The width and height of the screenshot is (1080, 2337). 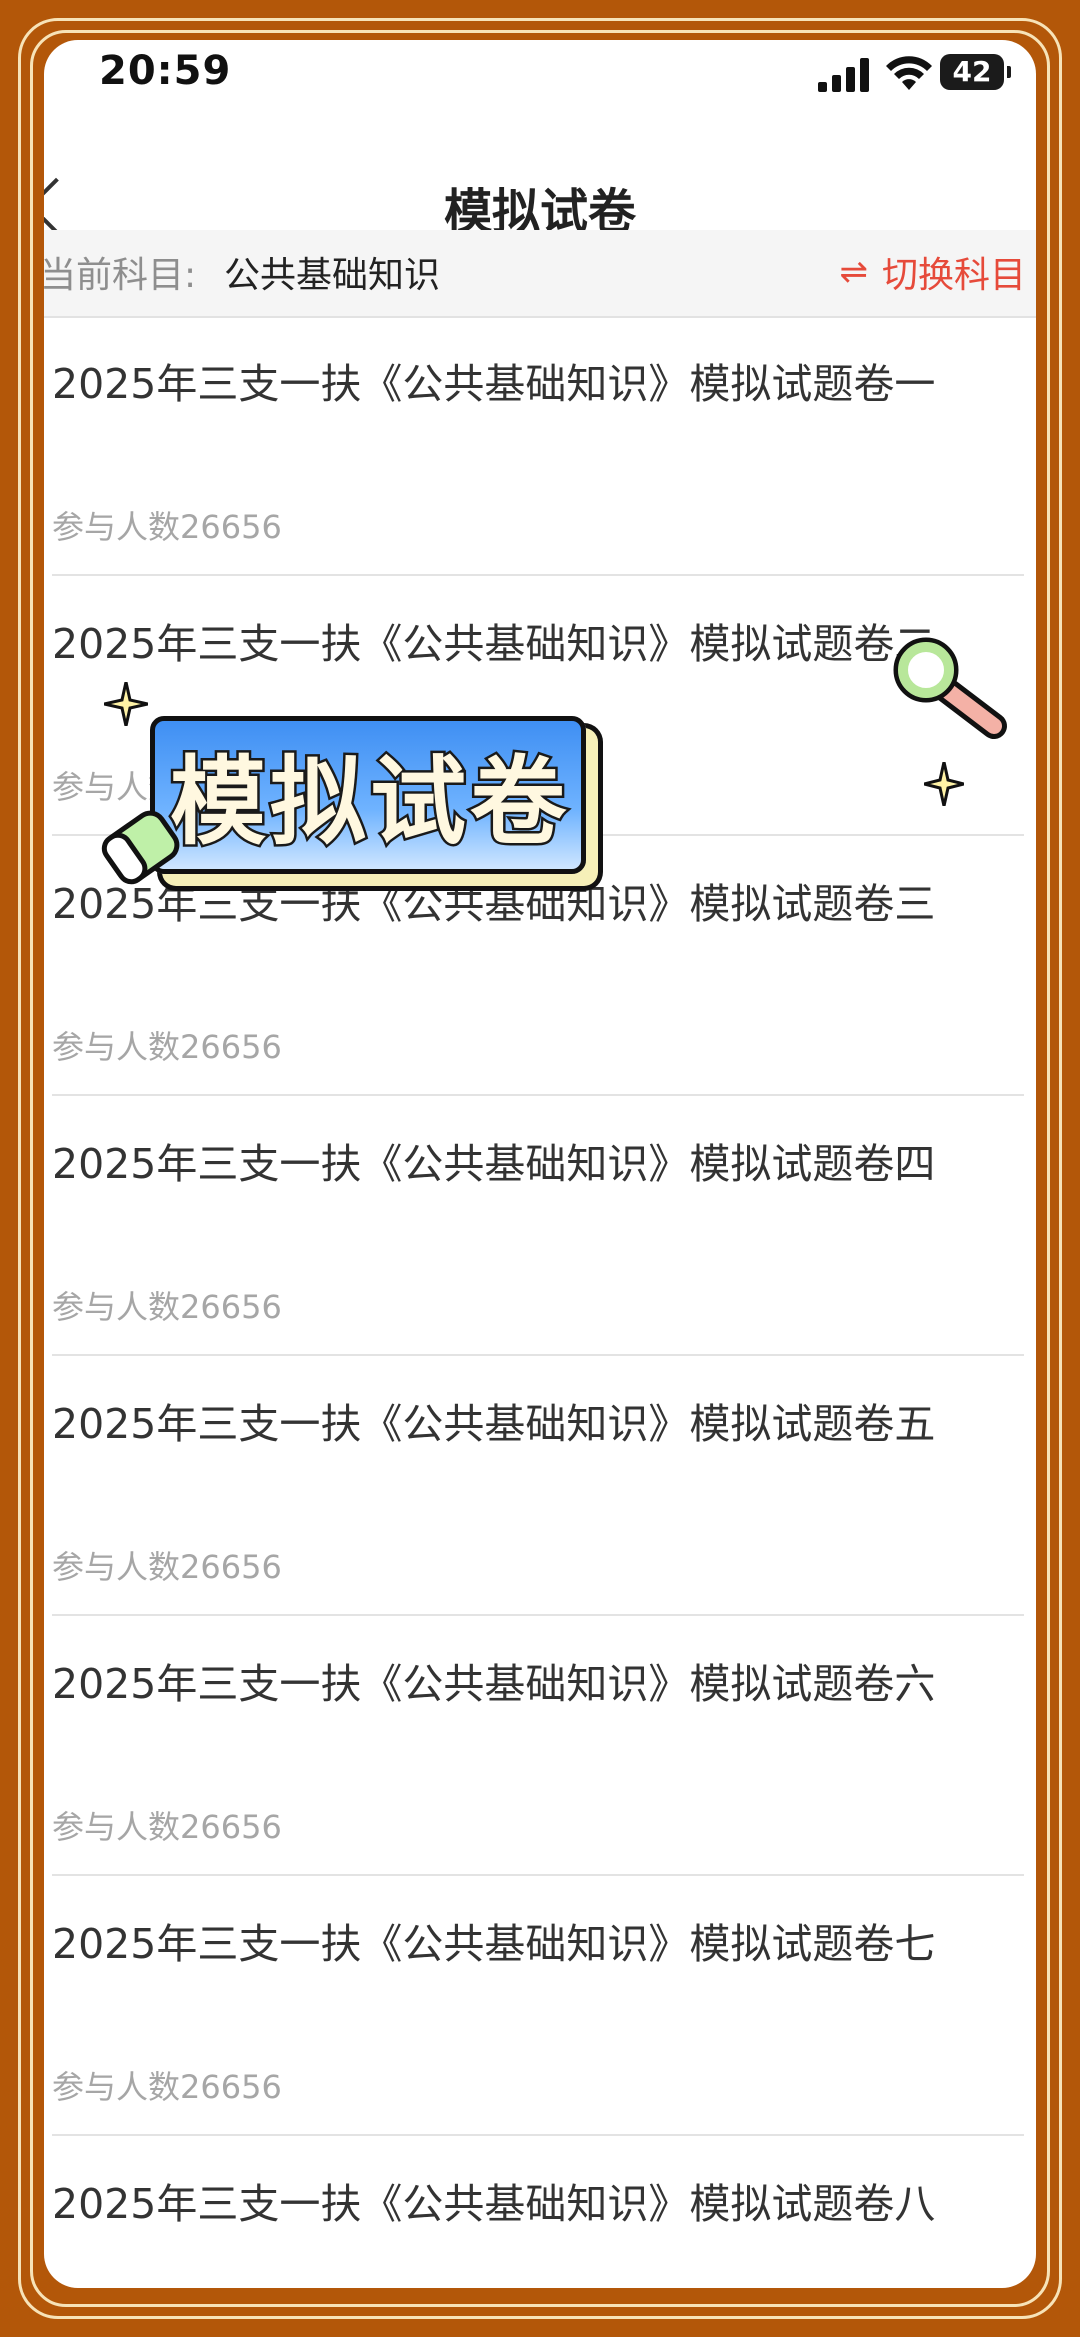 What do you see at coordinates (369, 802) in the screenshot?
I see `badge-text: 模拟试卷` at bounding box center [369, 802].